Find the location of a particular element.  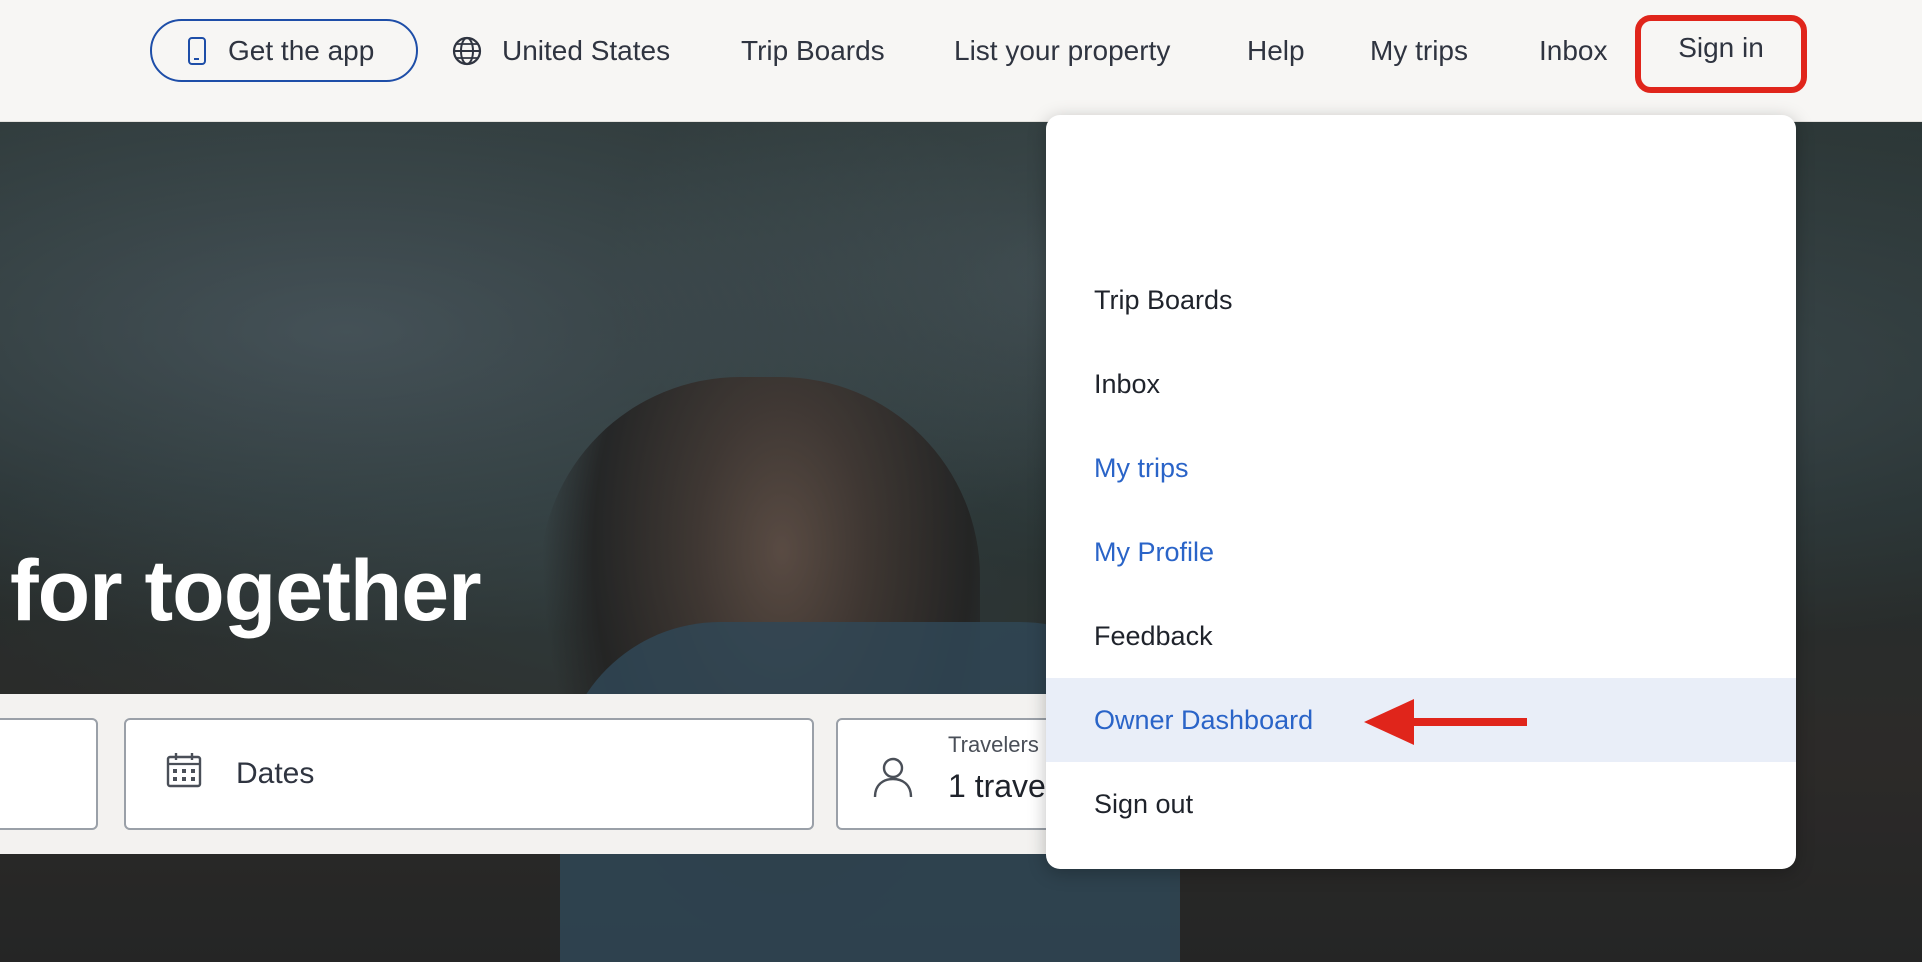

get-app-button: Get the app is located at coordinates (284, 50).